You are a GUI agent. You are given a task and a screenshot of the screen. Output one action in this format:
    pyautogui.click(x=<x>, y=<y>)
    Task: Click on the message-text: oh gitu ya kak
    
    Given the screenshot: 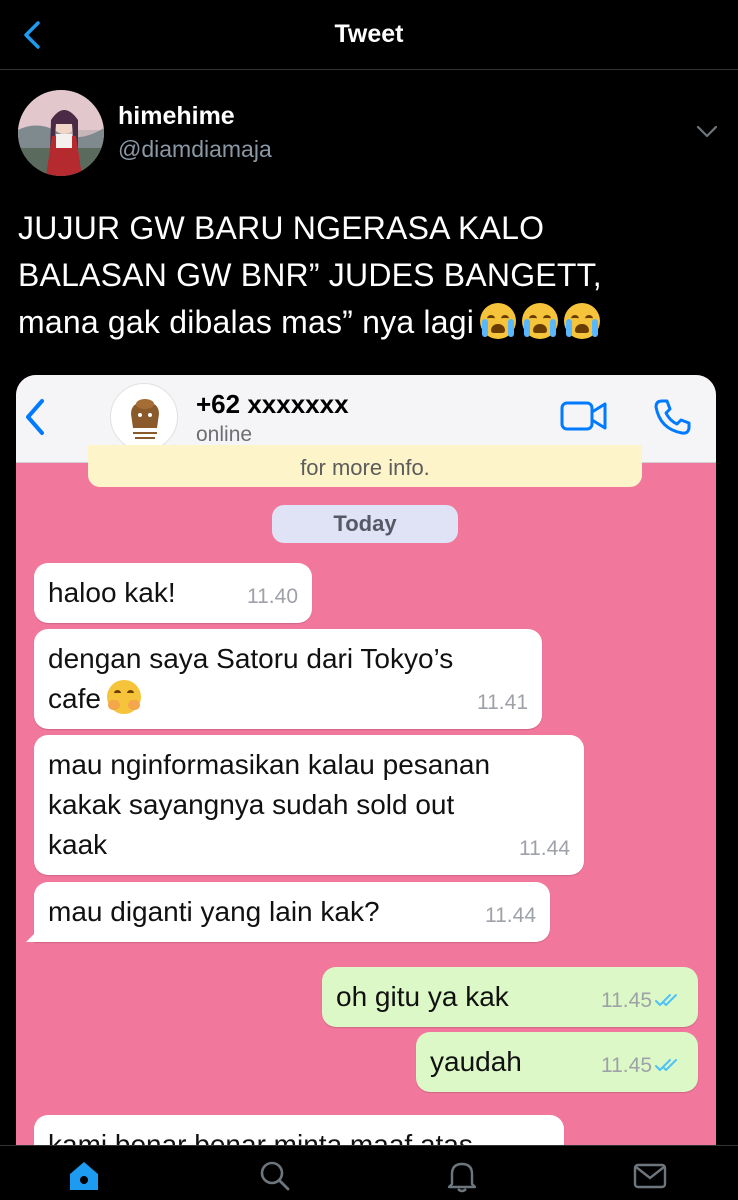 What is the action you would take?
    pyautogui.click(x=422, y=996)
    